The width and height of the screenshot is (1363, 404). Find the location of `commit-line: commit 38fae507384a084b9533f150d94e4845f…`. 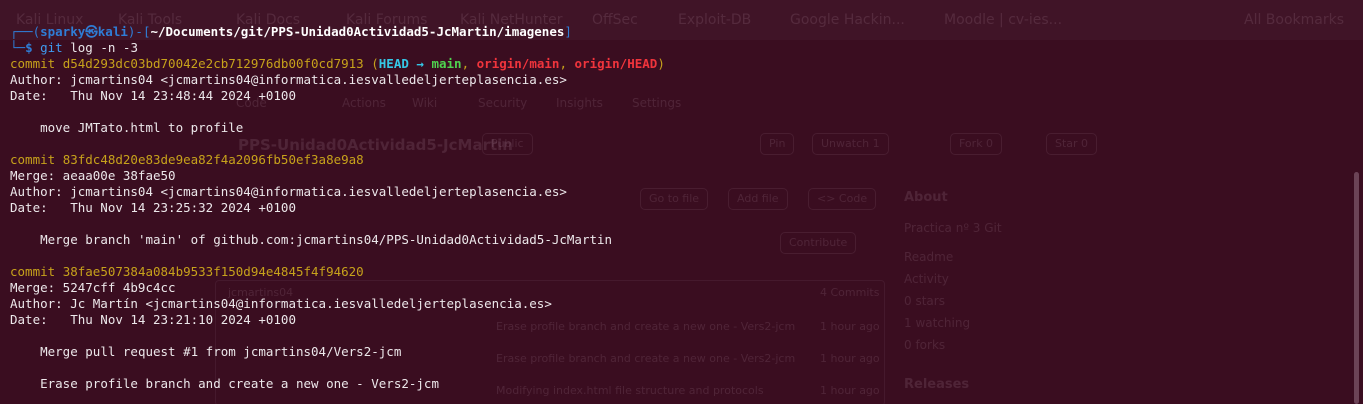

commit-line: commit 38fae507384a084b9533f150d94e4845f… is located at coordinates (337, 272).